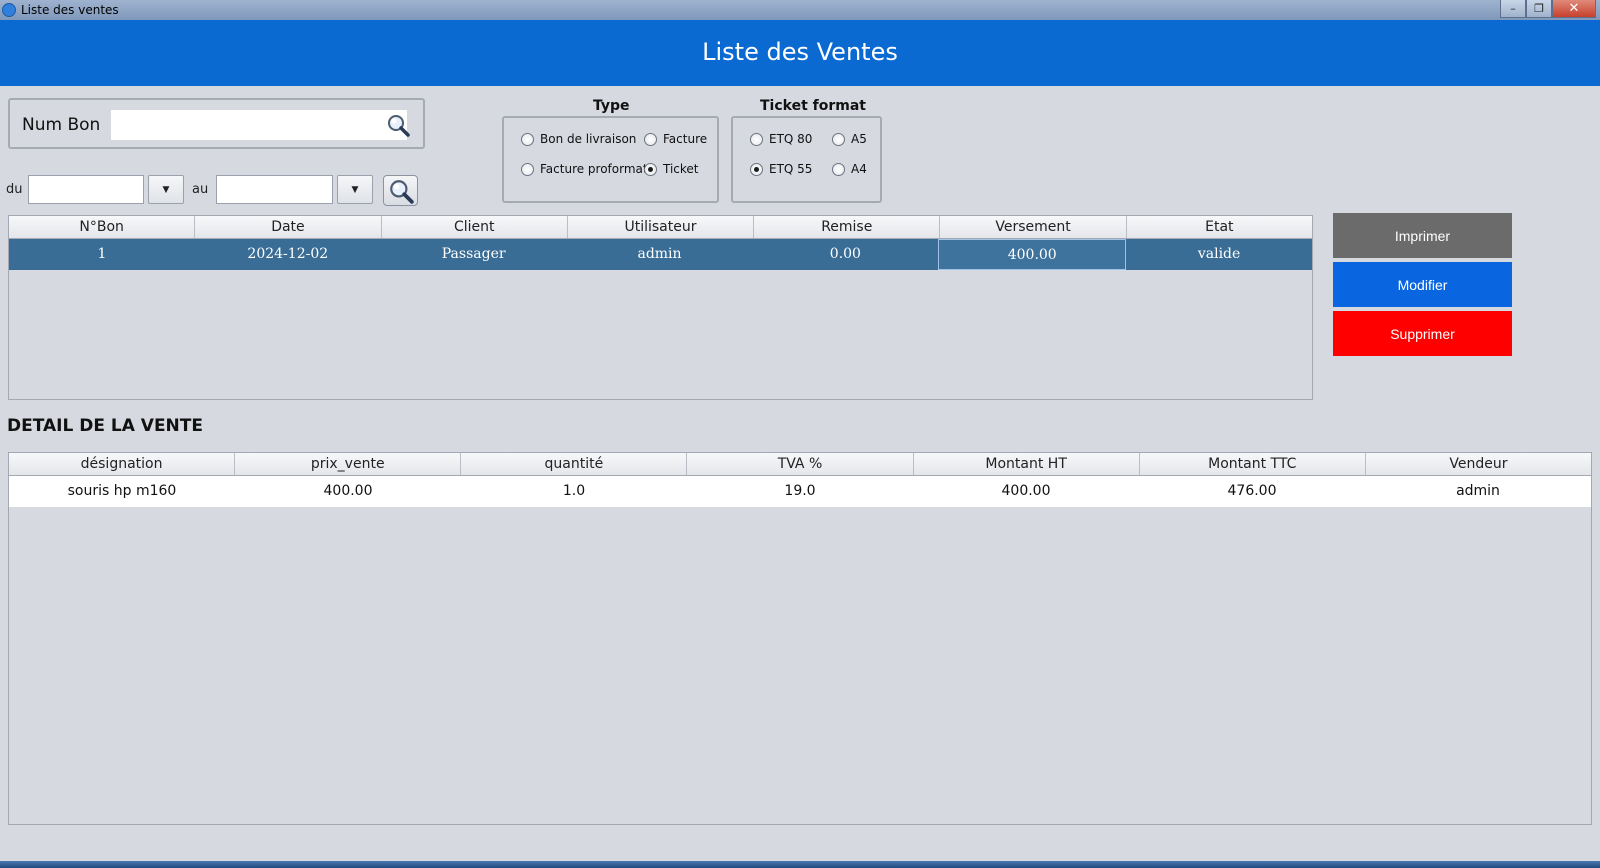 This screenshot has height=868, width=1600. What do you see at coordinates (9, 10) in the screenshot?
I see `app-icon` at bounding box center [9, 10].